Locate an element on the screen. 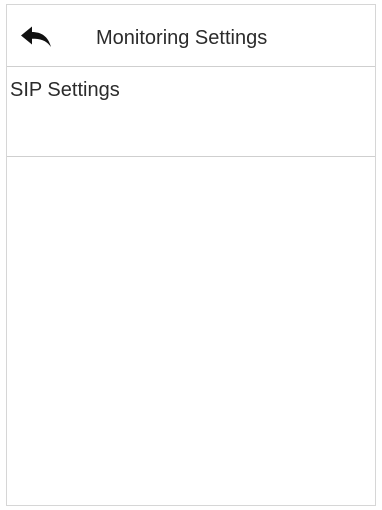 Image resolution: width=382 pixels, height=510 pixels. header-bar: Monitoring Settings is located at coordinates (191, 36).